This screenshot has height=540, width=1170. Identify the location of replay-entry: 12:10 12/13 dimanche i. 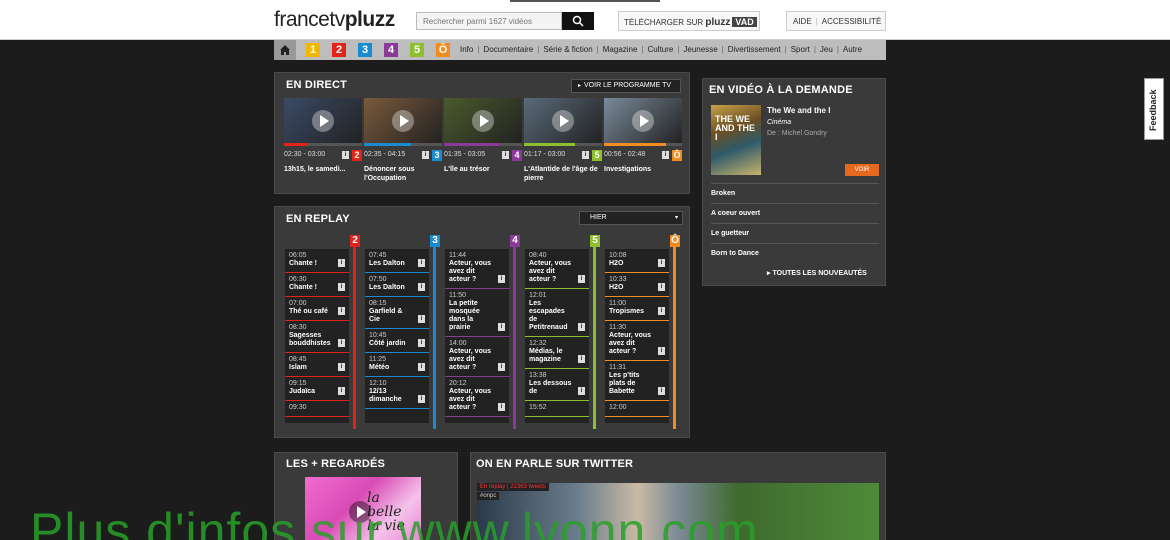
(397, 393).